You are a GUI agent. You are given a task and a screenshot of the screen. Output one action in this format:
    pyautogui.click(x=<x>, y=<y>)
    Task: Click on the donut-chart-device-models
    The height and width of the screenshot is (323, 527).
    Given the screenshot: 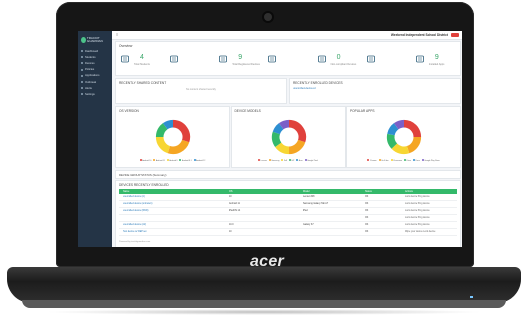 What is the action you would take?
    pyautogui.click(x=289, y=137)
    